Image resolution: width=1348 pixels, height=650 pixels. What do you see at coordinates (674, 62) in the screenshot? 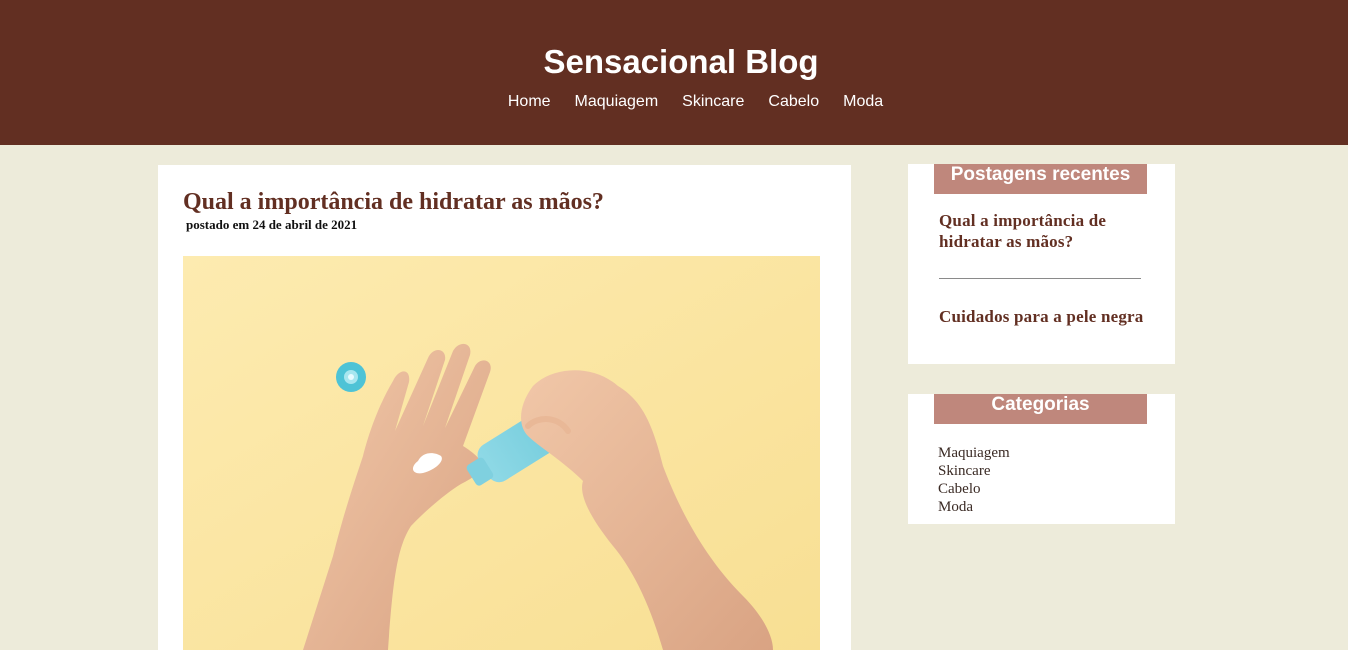
I see `site-title: Sensacional Blog` at bounding box center [674, 62].